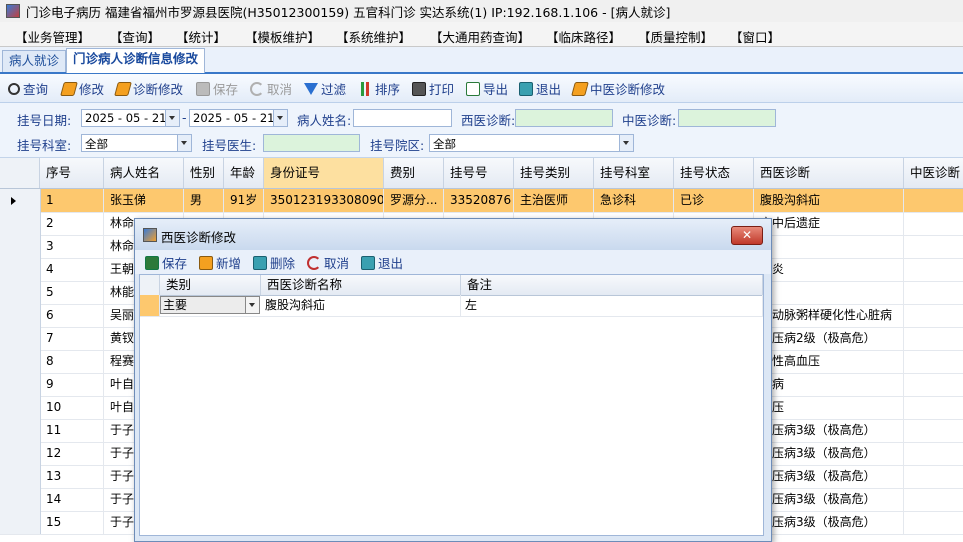 Image resolution: width=963 pixels, height=542 pixels. I want to click on col-reg-dept: 挂号科室, so click(634, 173).